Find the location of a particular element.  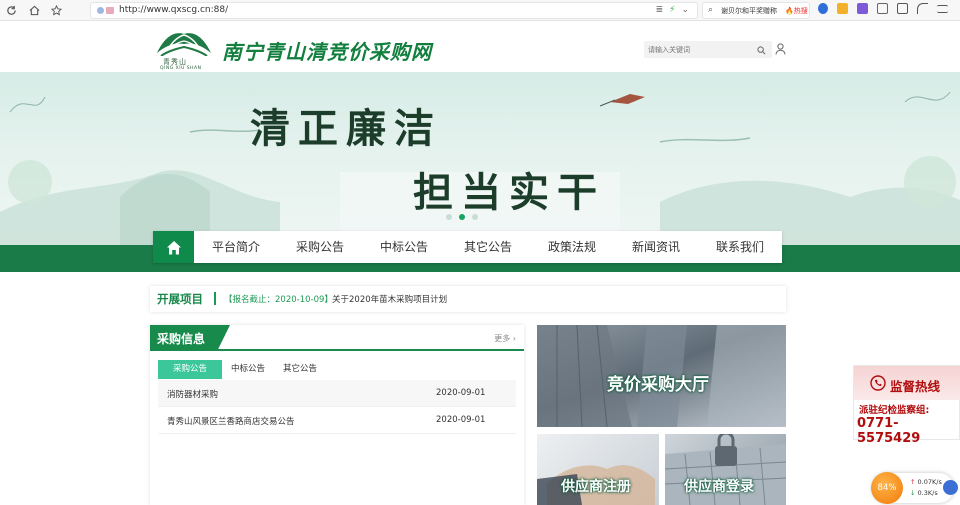

upload-speed-value: 0.07K/s is located at coordinates (929, 482).